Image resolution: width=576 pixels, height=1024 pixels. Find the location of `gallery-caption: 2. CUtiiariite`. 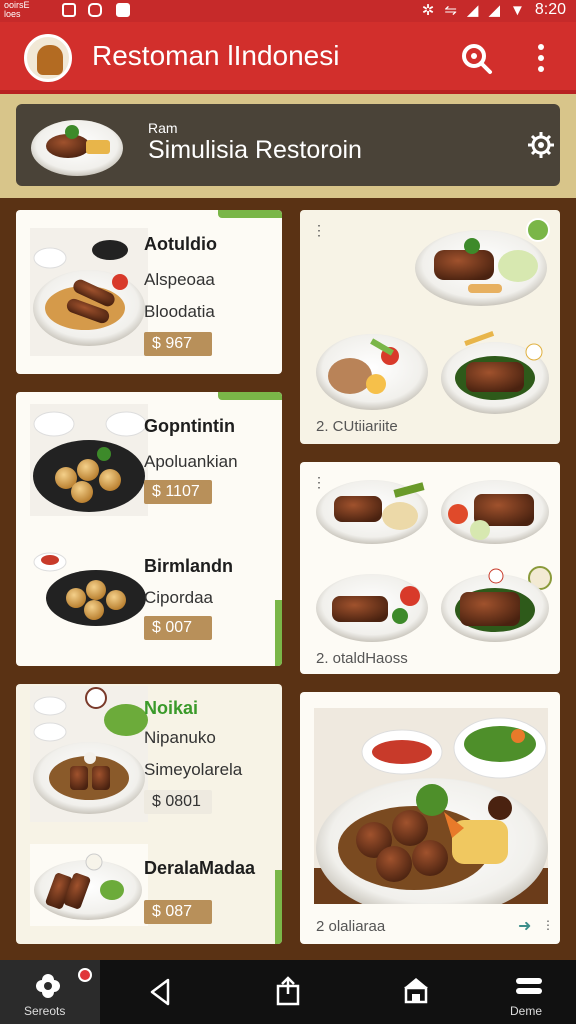

gallery-caption: 2. CUtiiariite is located at coordinates (357, 426).